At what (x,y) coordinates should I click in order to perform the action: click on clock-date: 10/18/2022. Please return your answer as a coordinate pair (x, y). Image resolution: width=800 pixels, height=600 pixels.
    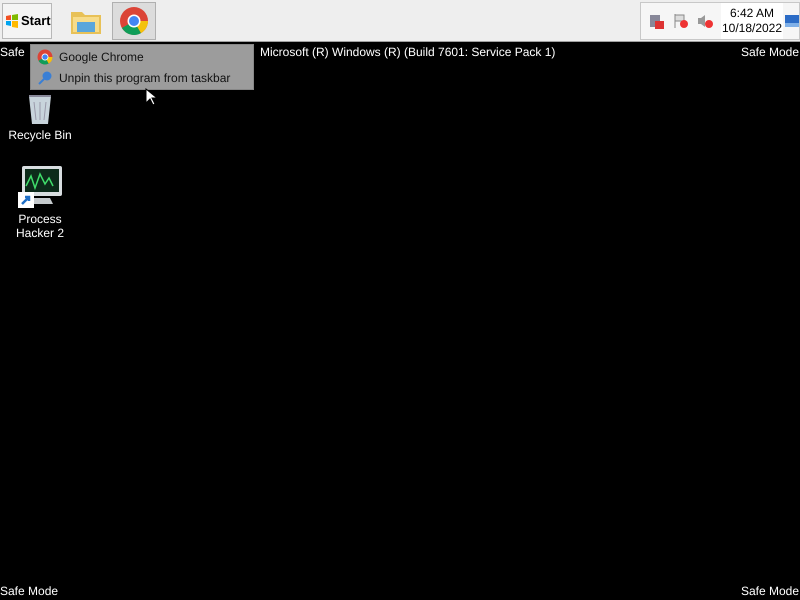
    Looking at the image, I should click on (752, 28).